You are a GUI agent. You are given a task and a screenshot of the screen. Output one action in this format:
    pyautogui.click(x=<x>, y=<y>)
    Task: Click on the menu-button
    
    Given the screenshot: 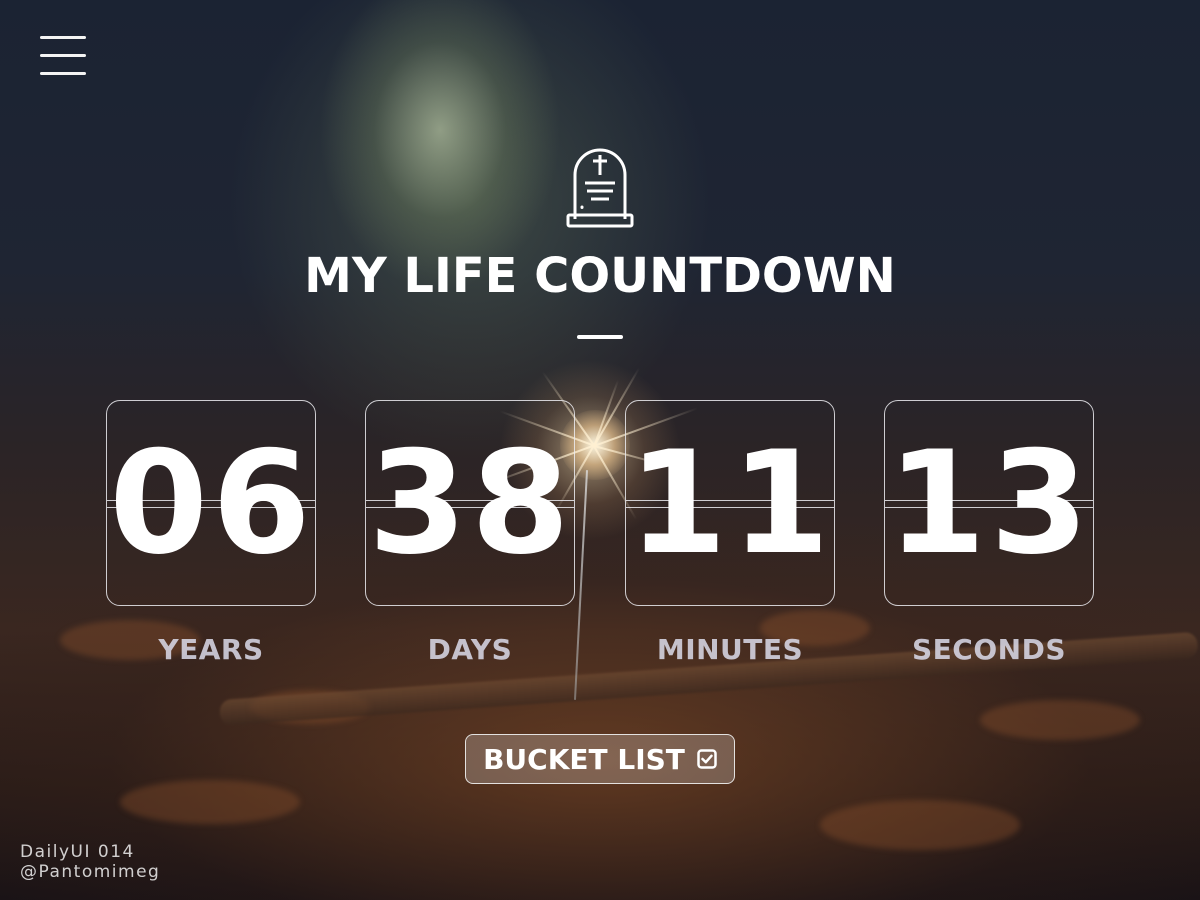 What is the action you would take?
    pyautogui.click(x=63, y=57)
    